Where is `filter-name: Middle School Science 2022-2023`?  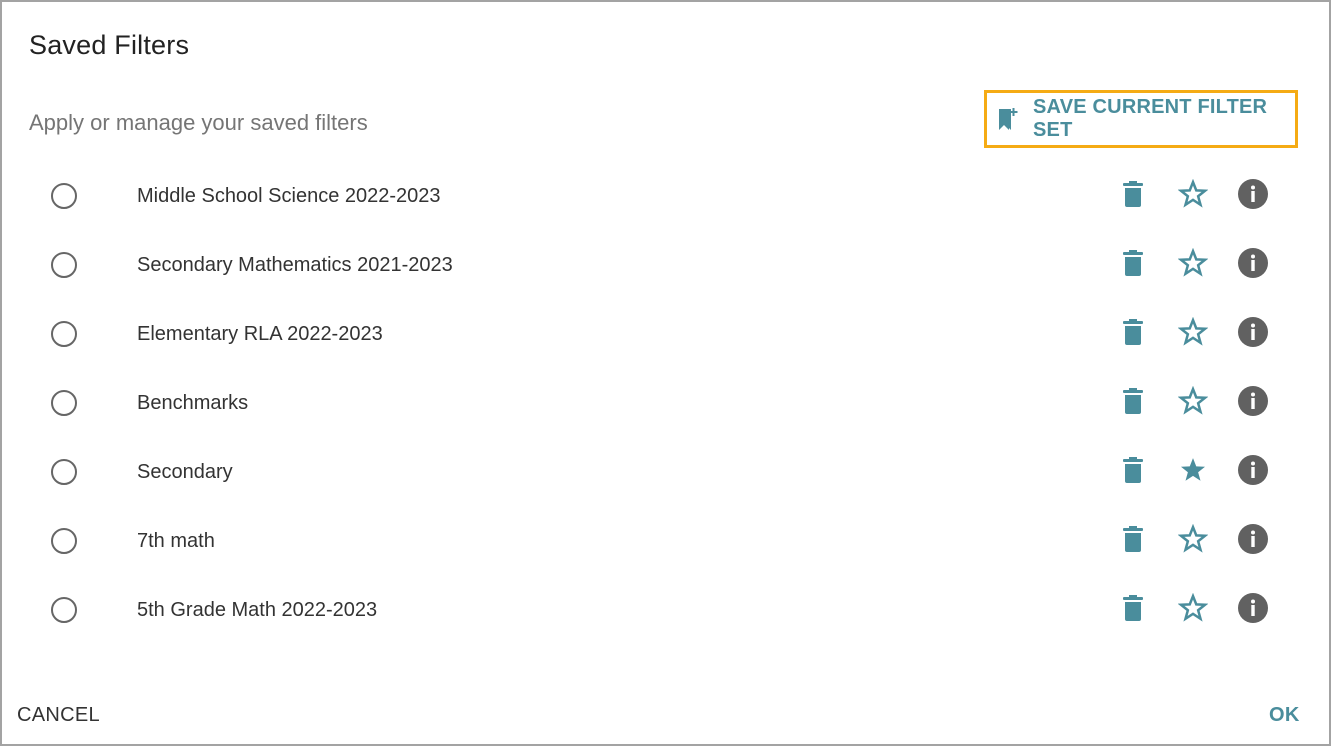
filter-name: Middle School Science 2022-2023 is located at coordinates (289, 196).